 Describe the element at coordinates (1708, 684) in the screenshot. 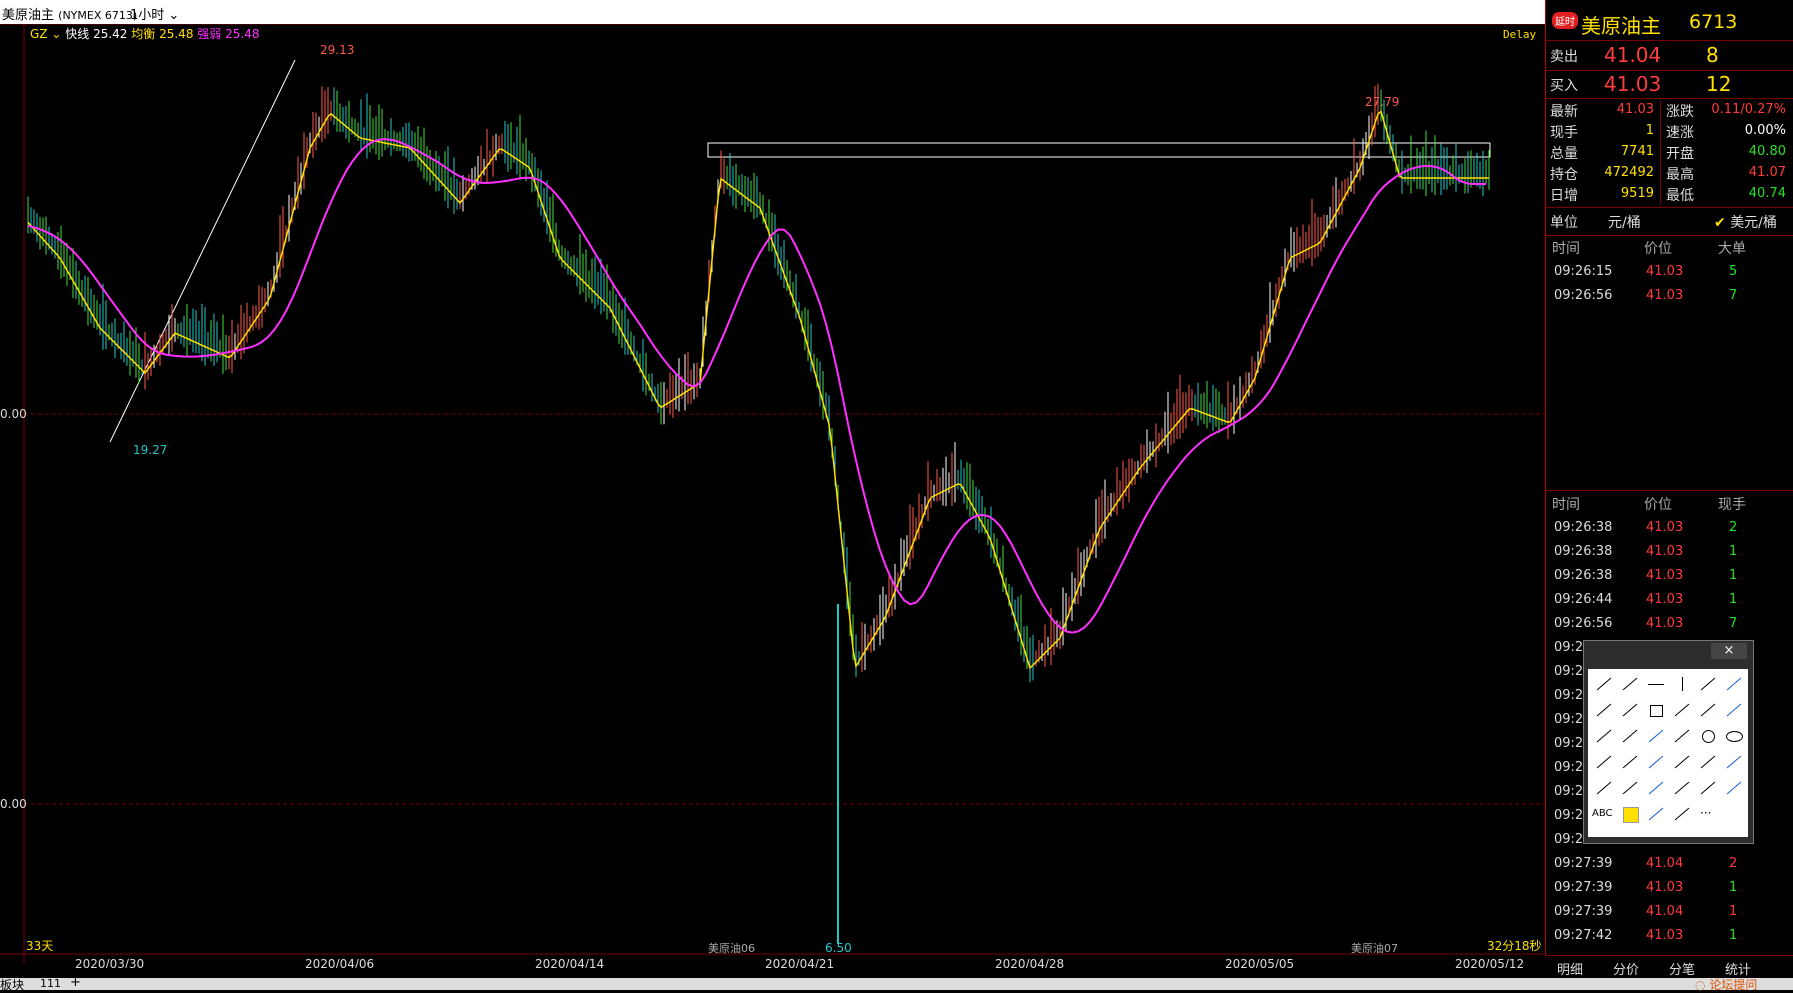

I see `arrow-tool-icon` at that location.